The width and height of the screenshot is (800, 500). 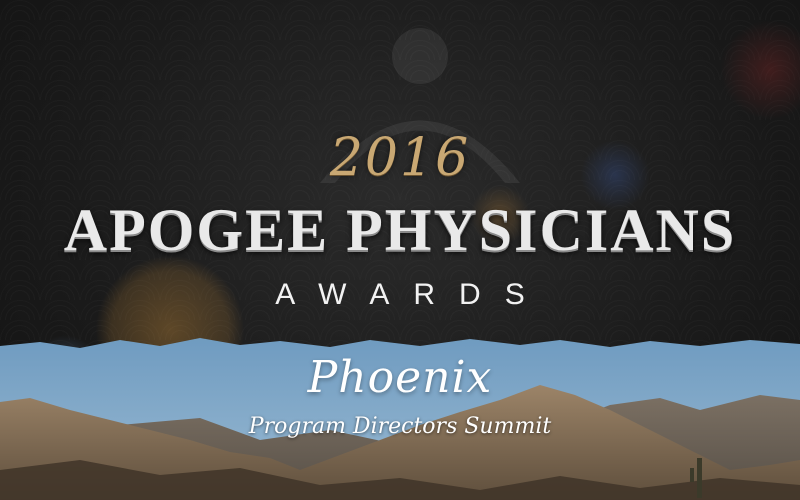 I want to click on event-city: Phoenix, so click(x=400, y=377).